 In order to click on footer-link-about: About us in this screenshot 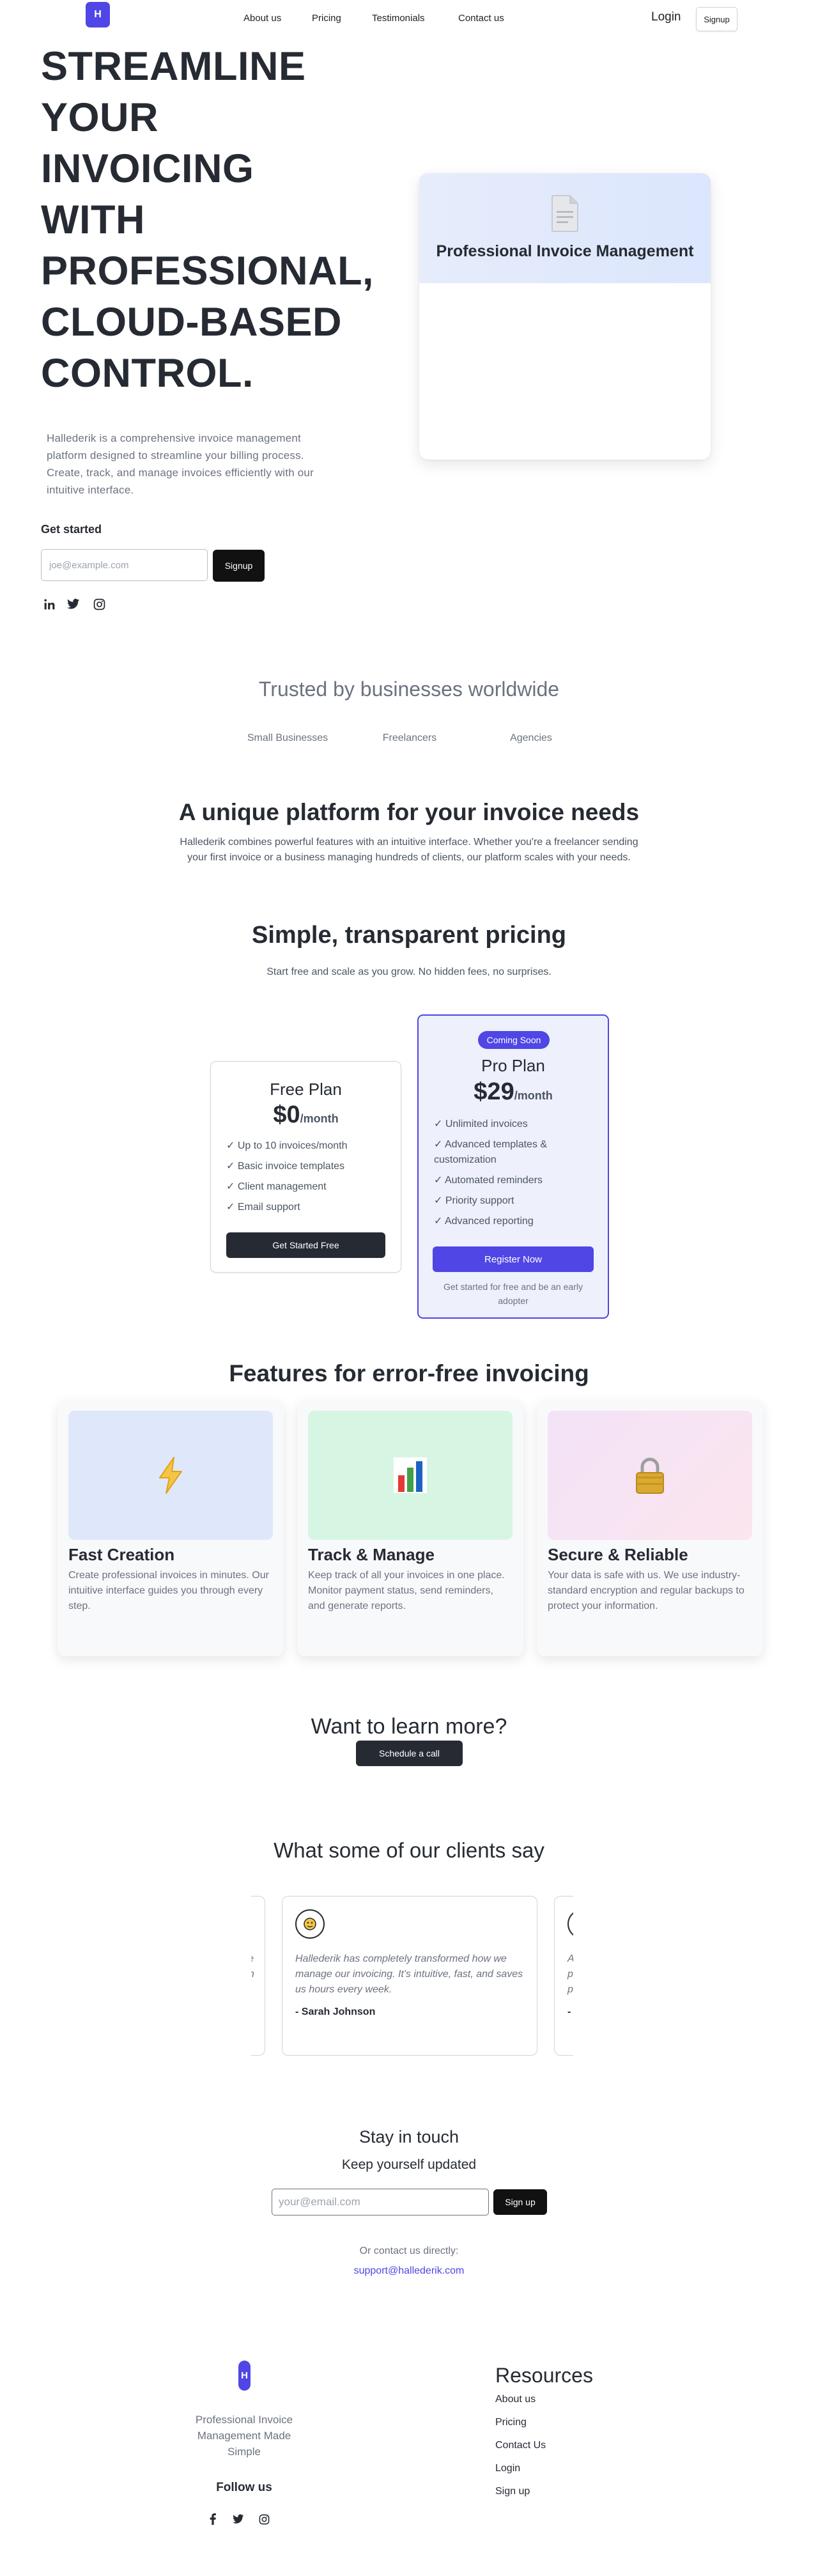, I will do `click(515, 2399)`.